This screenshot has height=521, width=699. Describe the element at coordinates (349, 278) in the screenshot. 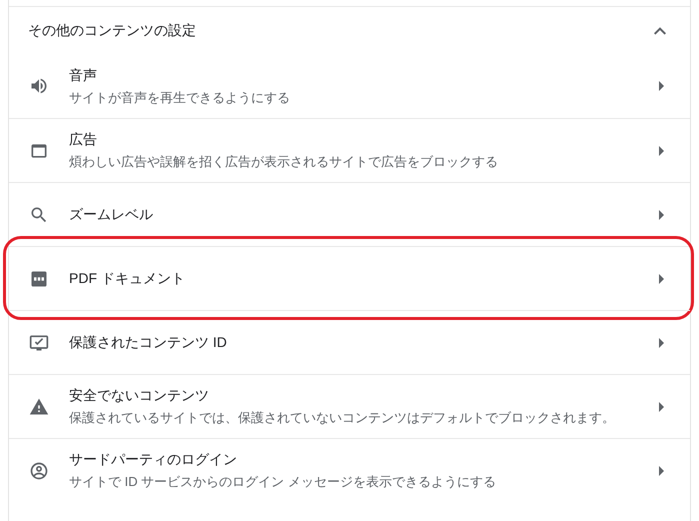

I see `settings-row: PDF ドキュメント` at that location.